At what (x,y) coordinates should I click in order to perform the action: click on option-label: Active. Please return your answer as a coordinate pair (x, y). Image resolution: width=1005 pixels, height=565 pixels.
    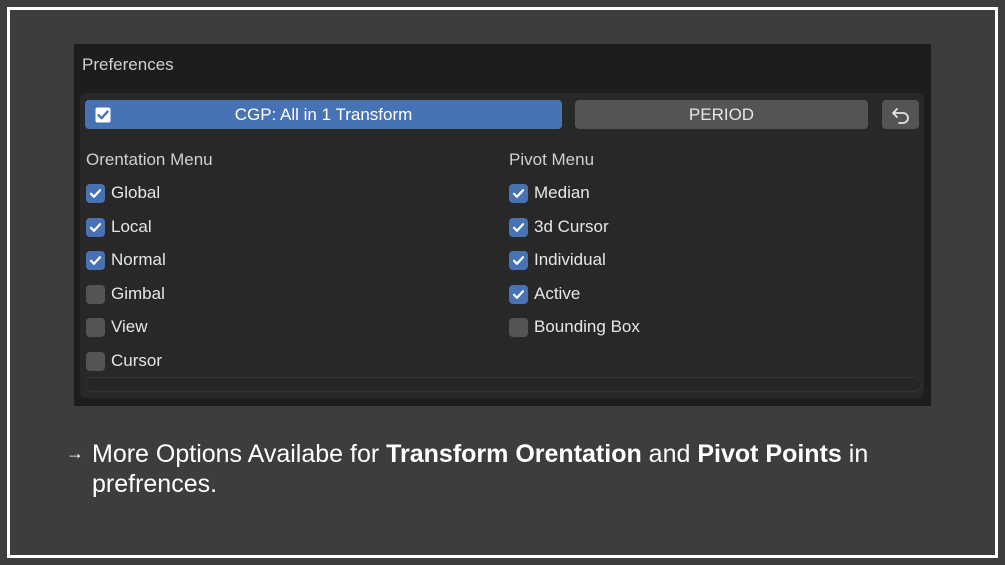
    Looking at the image, I should click on (557, 293).